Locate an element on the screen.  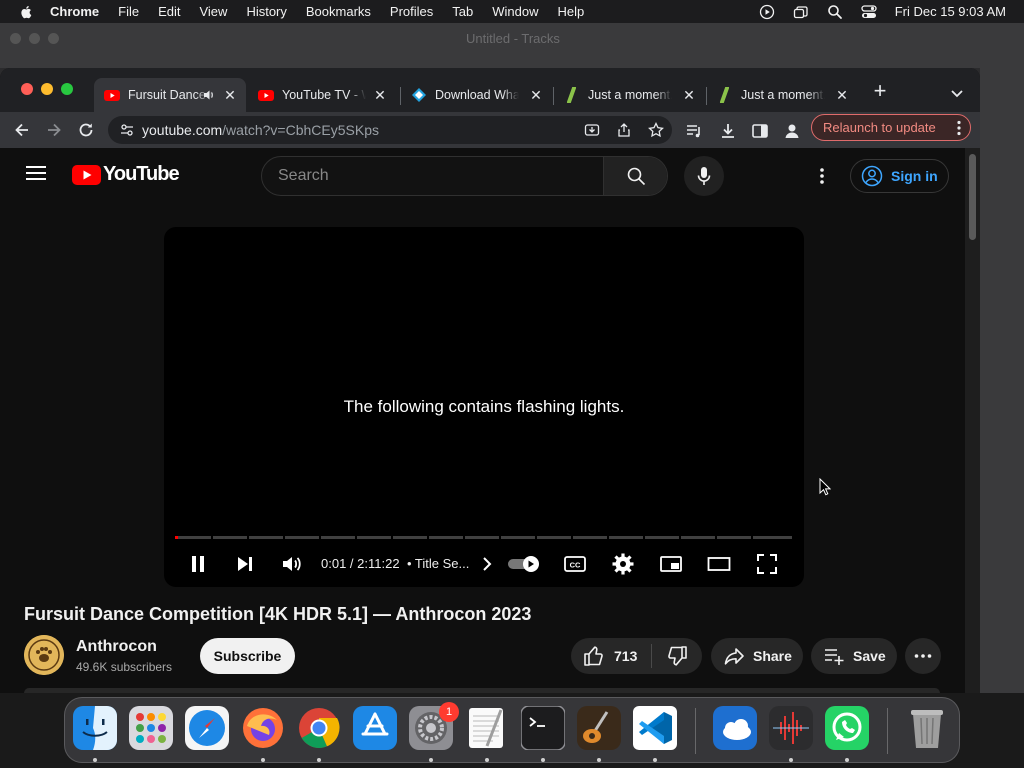
background-window-title: Untitled - Tracks is located at coordinates (513, 38).